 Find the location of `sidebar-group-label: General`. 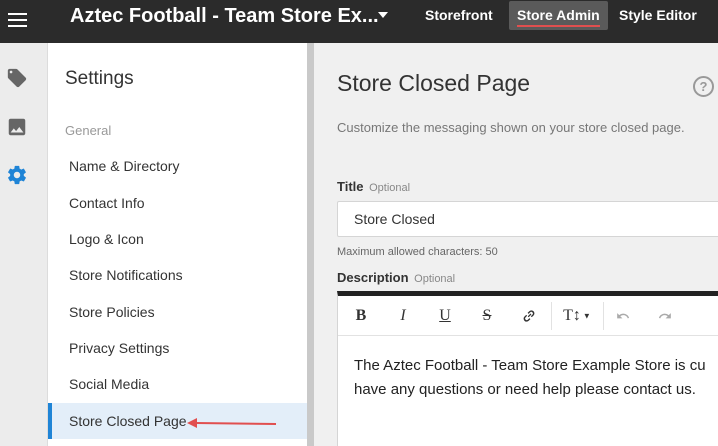

sidebar-group-label: General is located at coordinates (88, 130).